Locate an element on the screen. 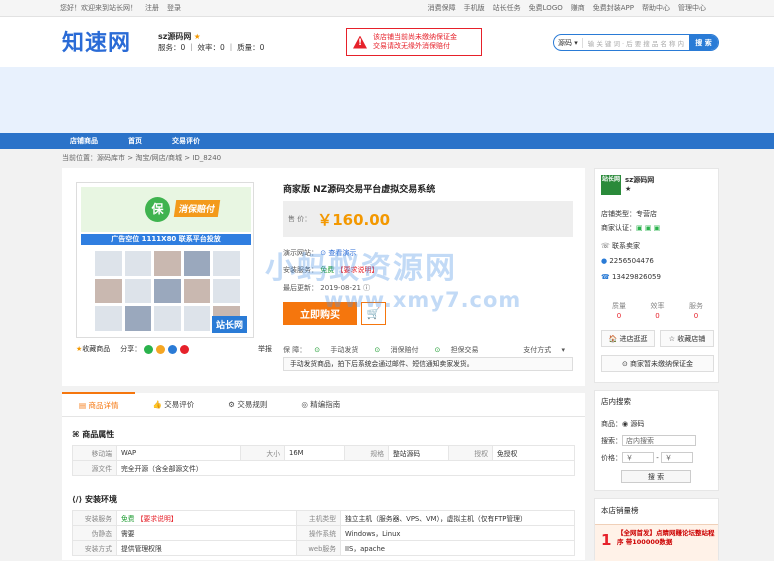 This screenshot has height=561, width=774. guarantee-manual: ⊙ 手动发货 is located at coordinates (336, 350).